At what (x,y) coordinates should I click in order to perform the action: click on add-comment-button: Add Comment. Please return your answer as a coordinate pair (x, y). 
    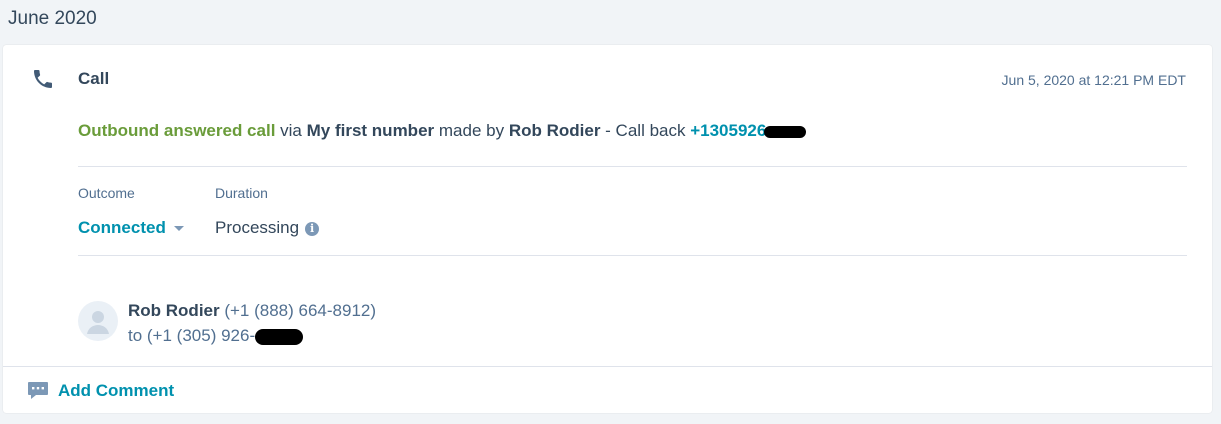
    Looking at the image, I should click on (100, 391).